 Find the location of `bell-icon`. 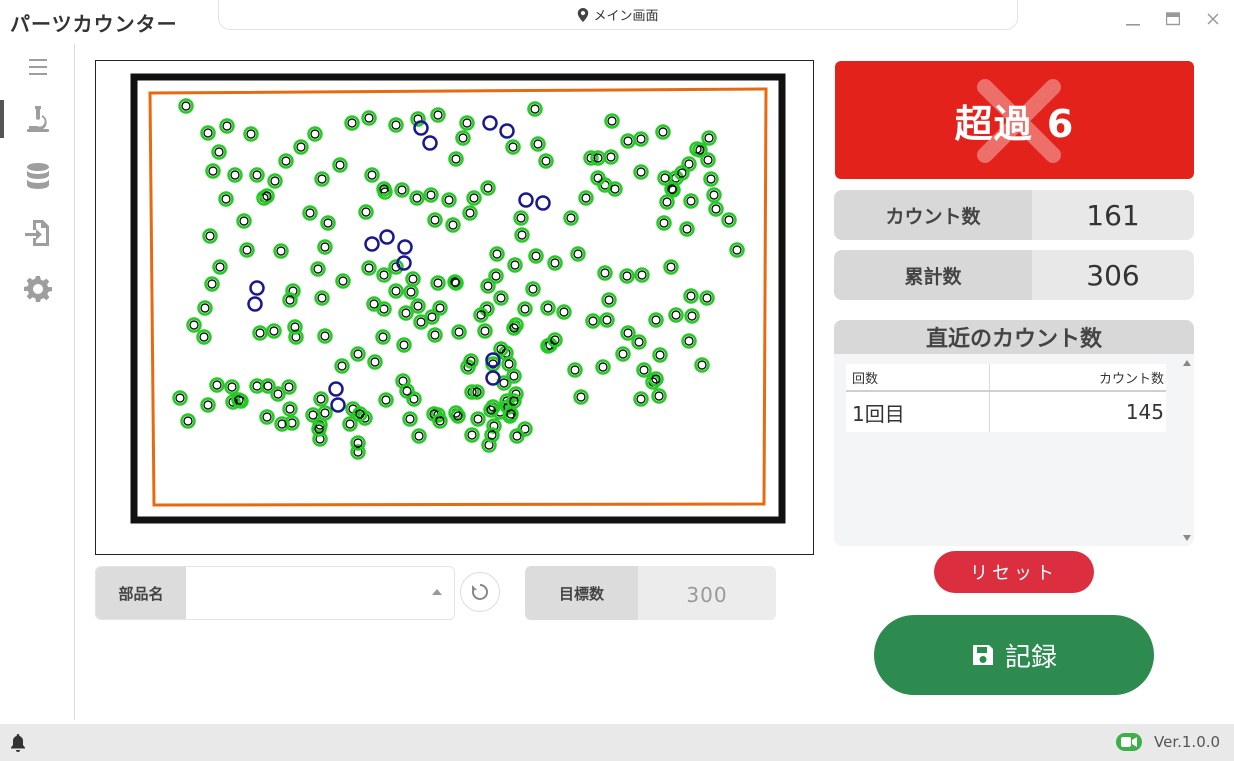

bell-icon is located at coordinates (18, 743).